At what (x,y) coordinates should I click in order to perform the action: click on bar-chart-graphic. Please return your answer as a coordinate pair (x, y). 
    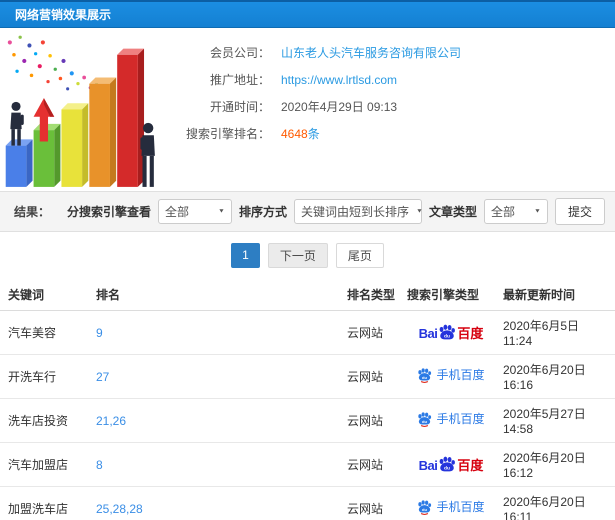
    Looking at the image, I should click on (80, 111).